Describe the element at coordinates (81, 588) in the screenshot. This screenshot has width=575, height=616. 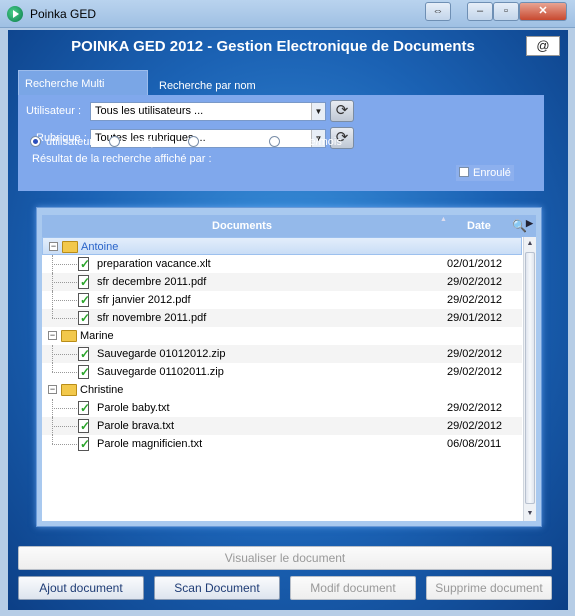
I see `add-document-button: Ajout document` at that location.